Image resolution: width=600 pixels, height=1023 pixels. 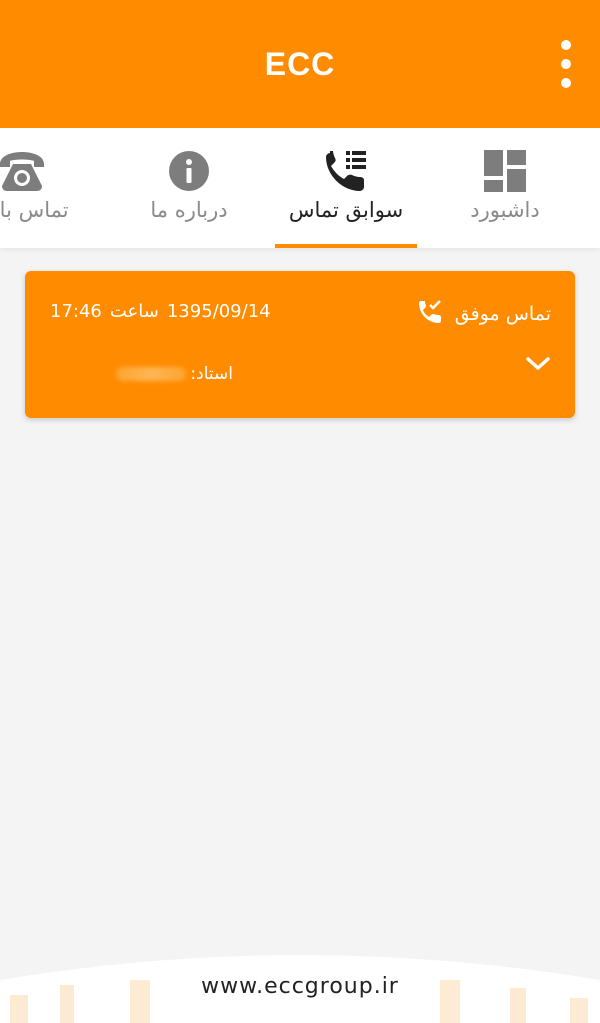 I want to click on chevron-down-icon, so click(x=538, y=363).